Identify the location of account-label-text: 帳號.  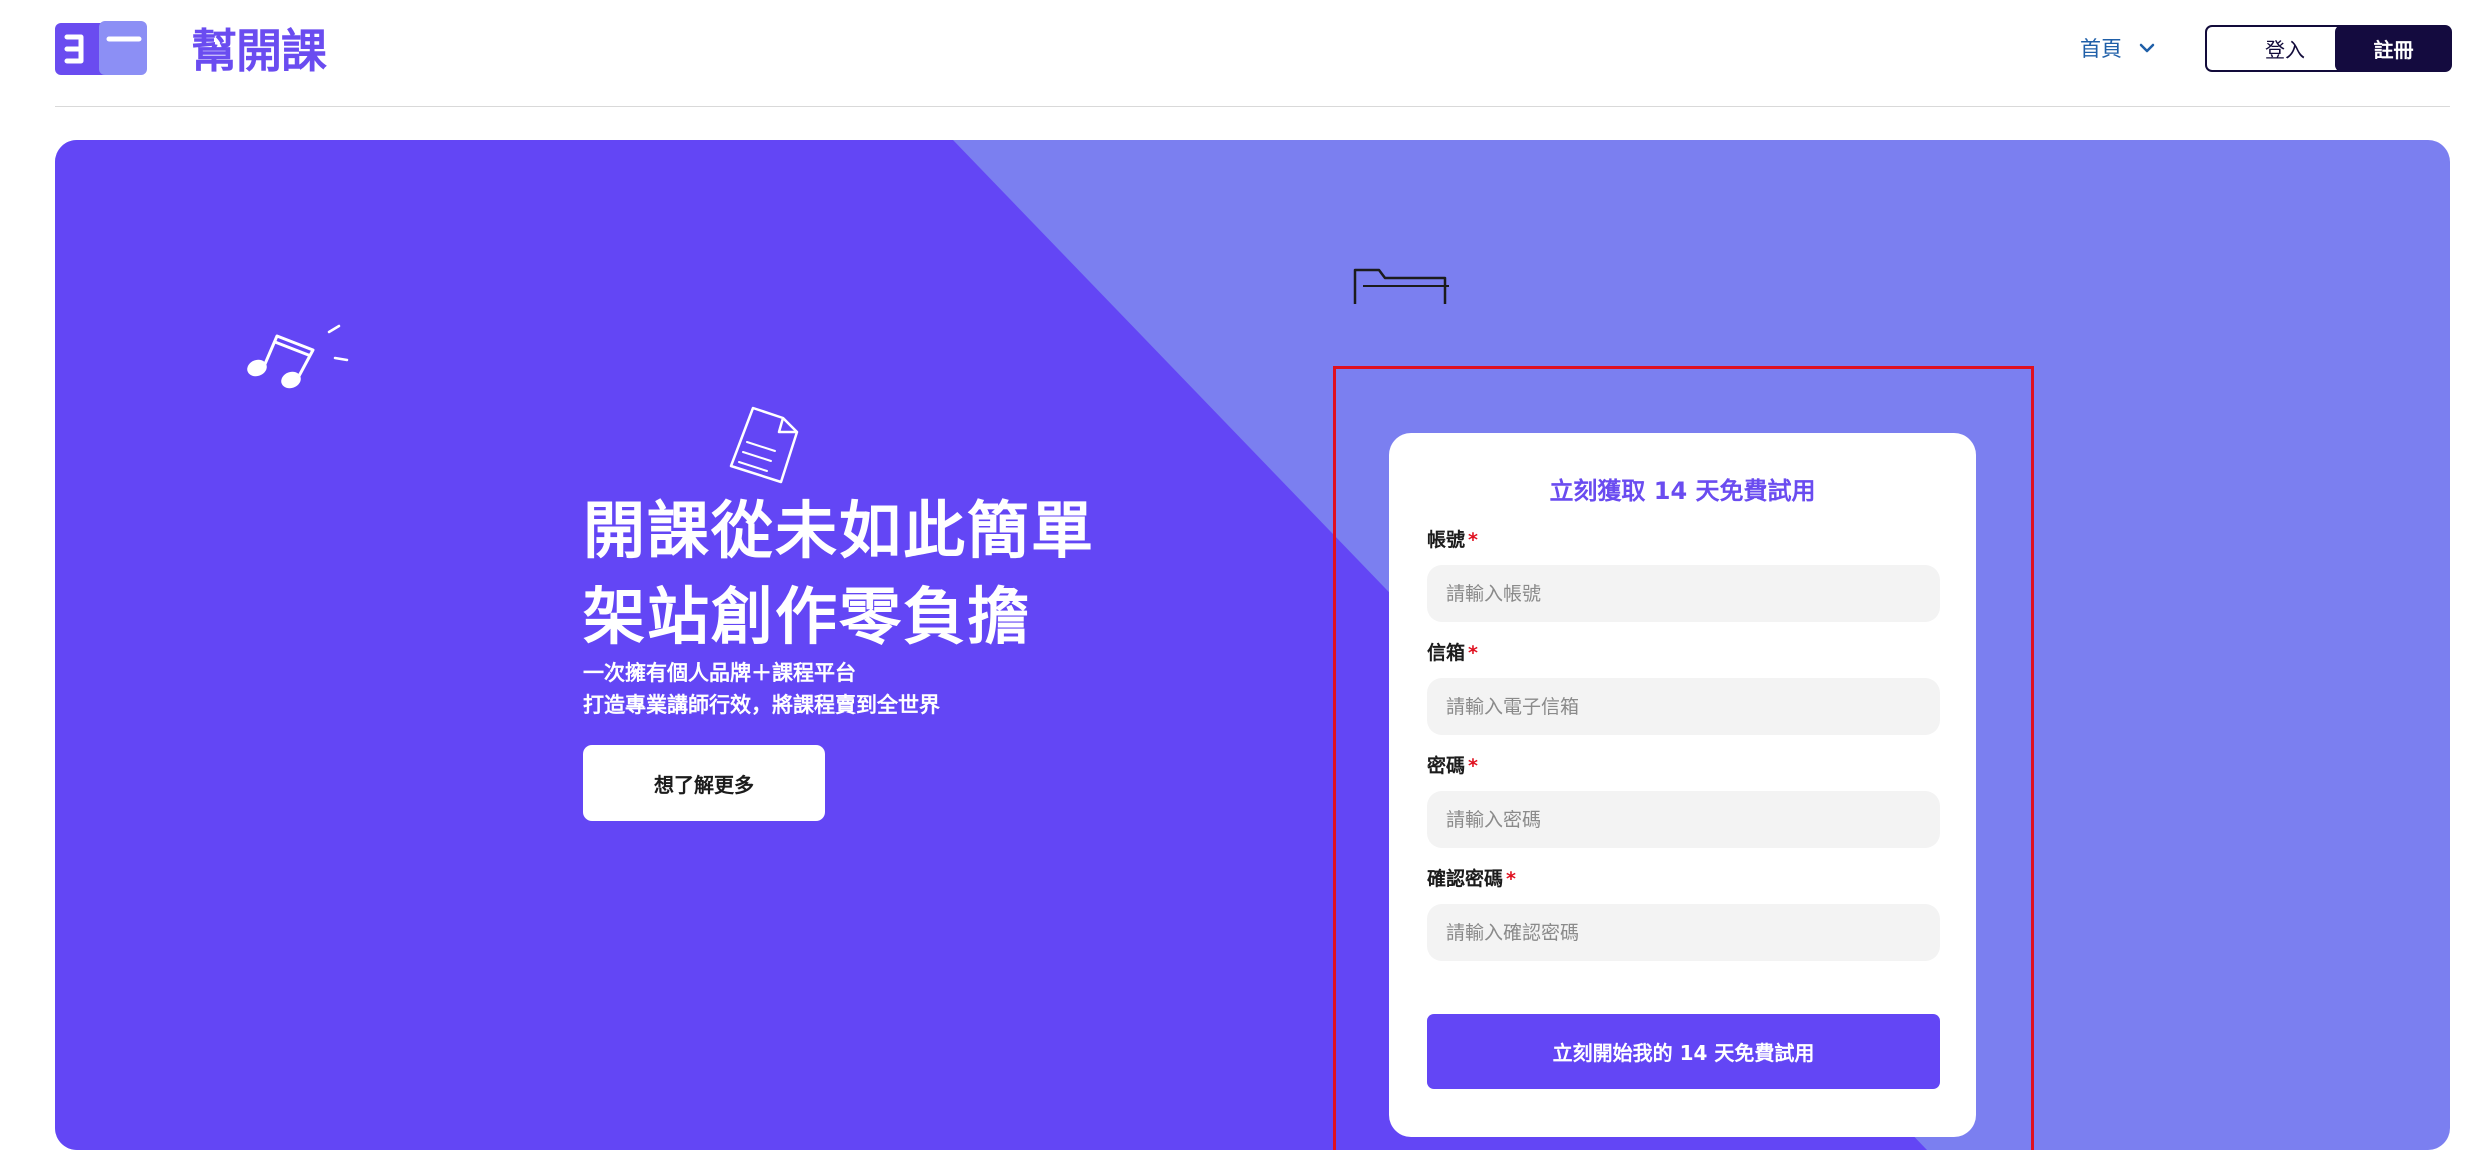
(1446, 540).